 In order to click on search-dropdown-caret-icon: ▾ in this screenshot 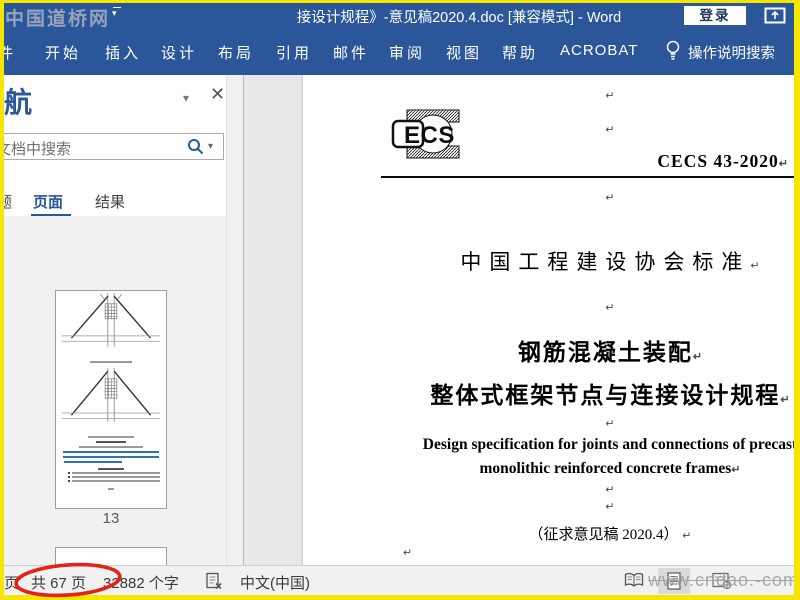, I will do `click(210, 146)`.